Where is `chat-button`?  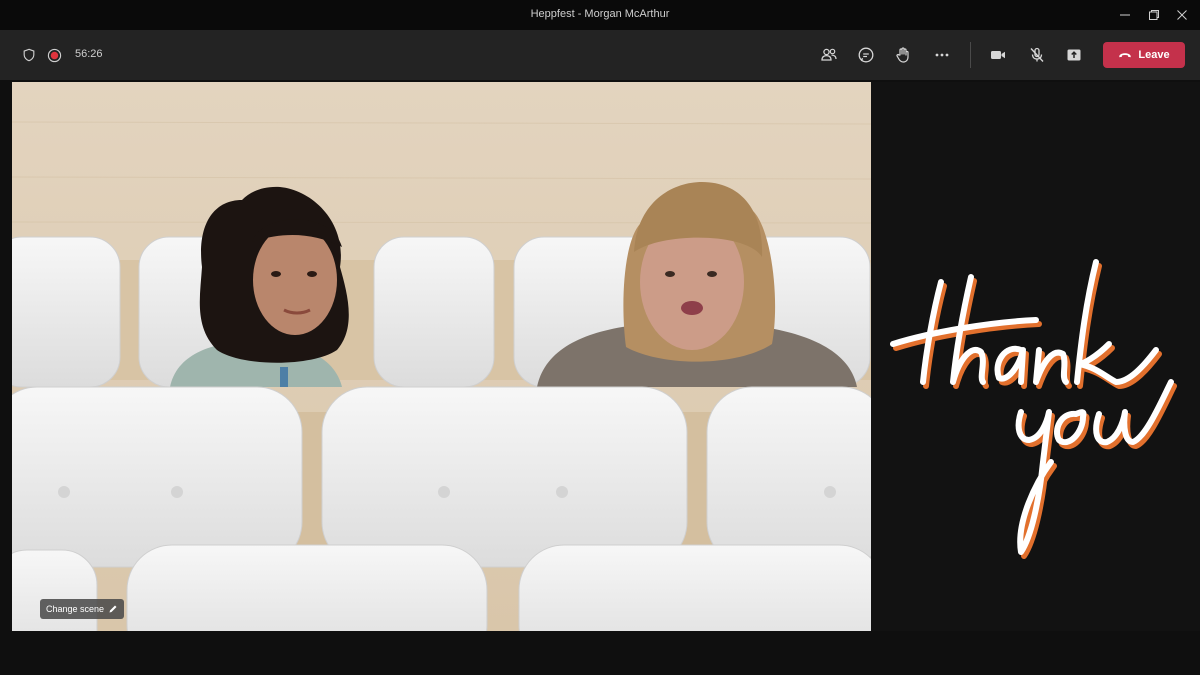 chat-button is located at coordinates (866, 55).